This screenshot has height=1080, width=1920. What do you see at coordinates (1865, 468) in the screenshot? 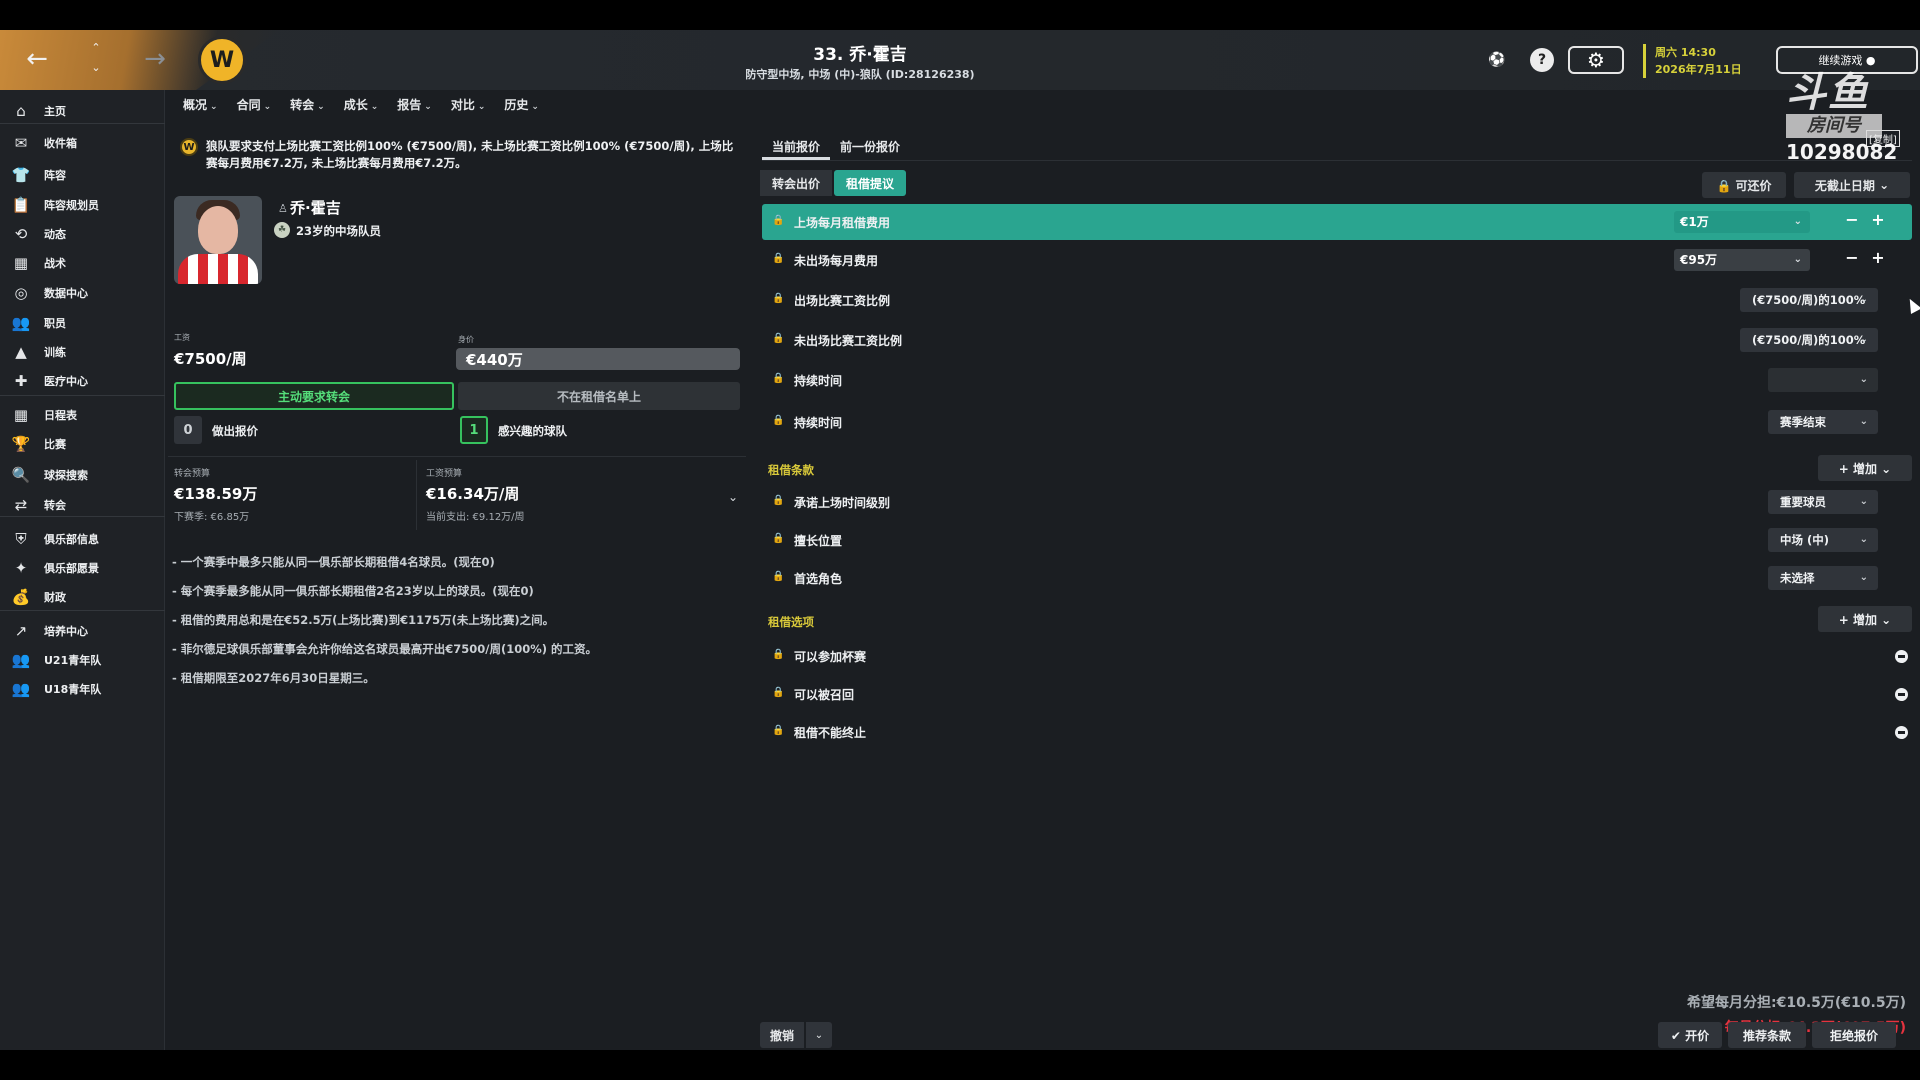
I see `add-loan-term-button: + 增加 ⌄` at bounding box center [1865, 468].